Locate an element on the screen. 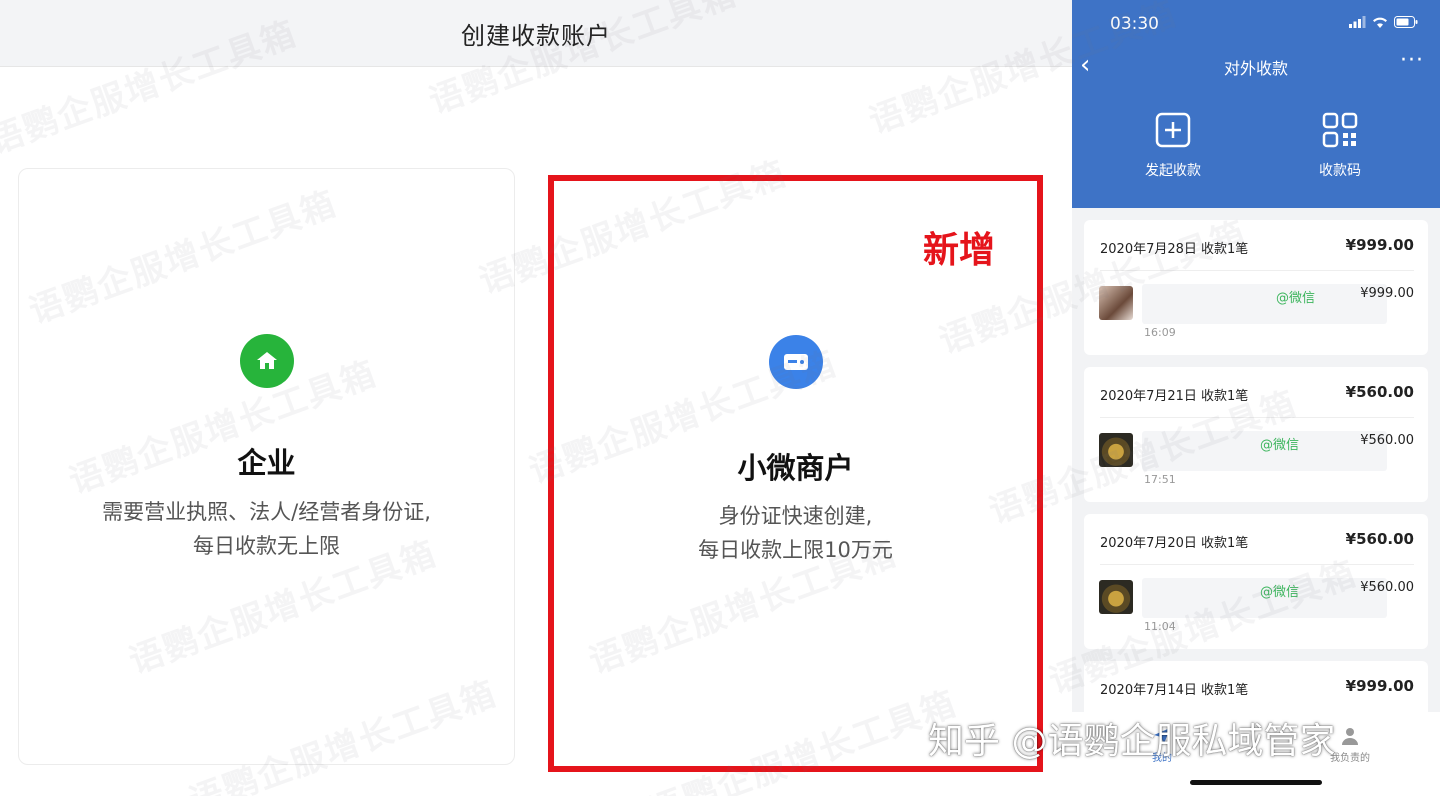 This screenshot has height=796, width=1440. status-time: 03:30 is located at coordinates (1134, 24).